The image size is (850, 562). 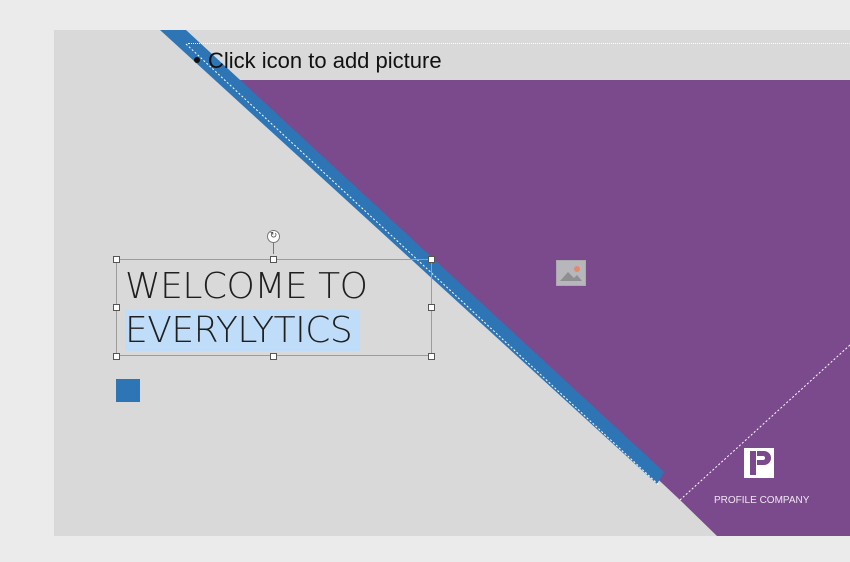 I want to click on selected-text: EVERYLYTICS, so click(x=243, y=330).